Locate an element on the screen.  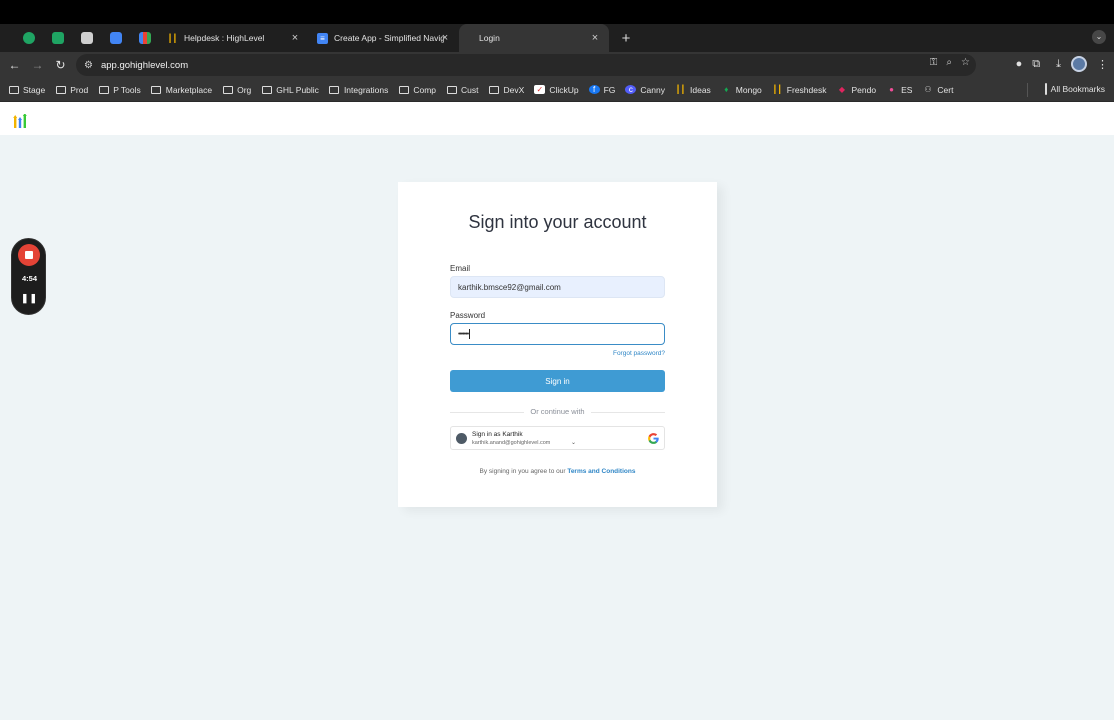
bookmark-canny: c Canny is located at coordinates (645, 90).